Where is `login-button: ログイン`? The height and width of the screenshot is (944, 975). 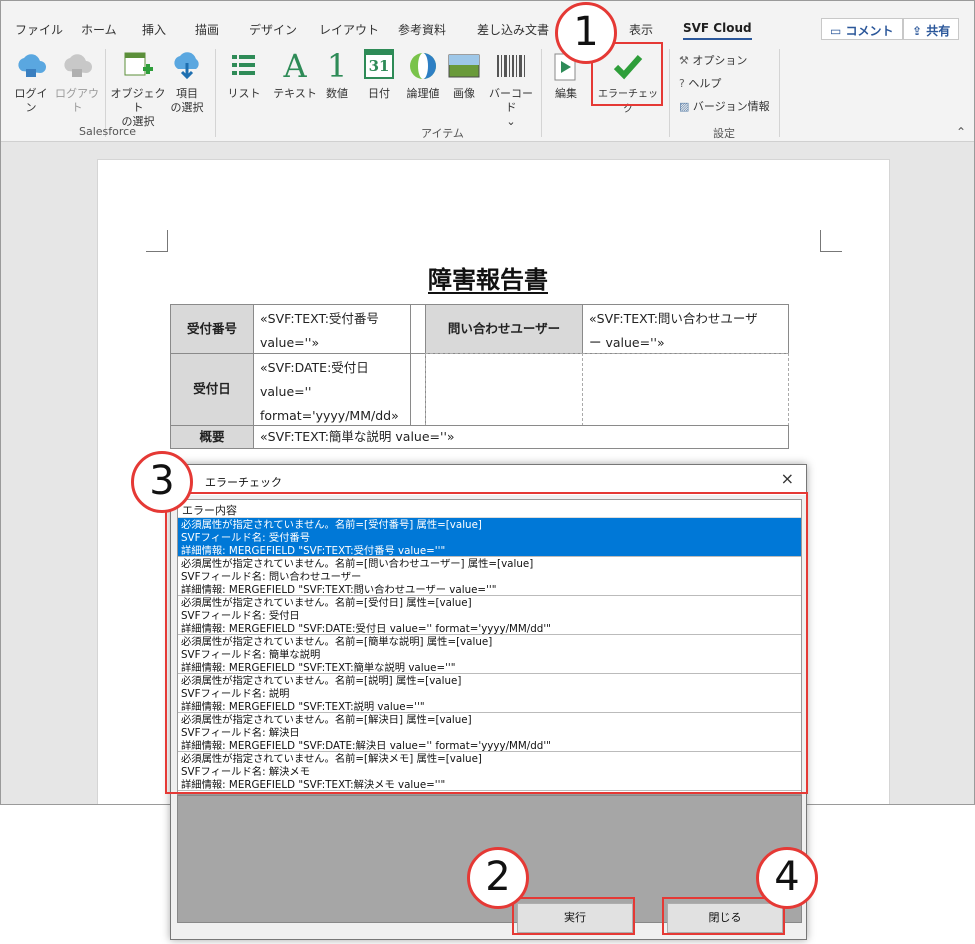 login-button: ログイン is located at coordinates (31, 82).